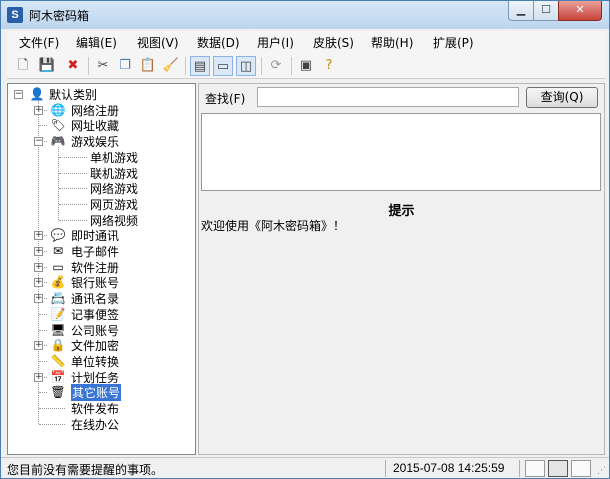 This screenshot has width=610, height=479. Describe the element at coordinates (95, 377) in the screenshot. I see `tree-item: 计划任务` at that location.